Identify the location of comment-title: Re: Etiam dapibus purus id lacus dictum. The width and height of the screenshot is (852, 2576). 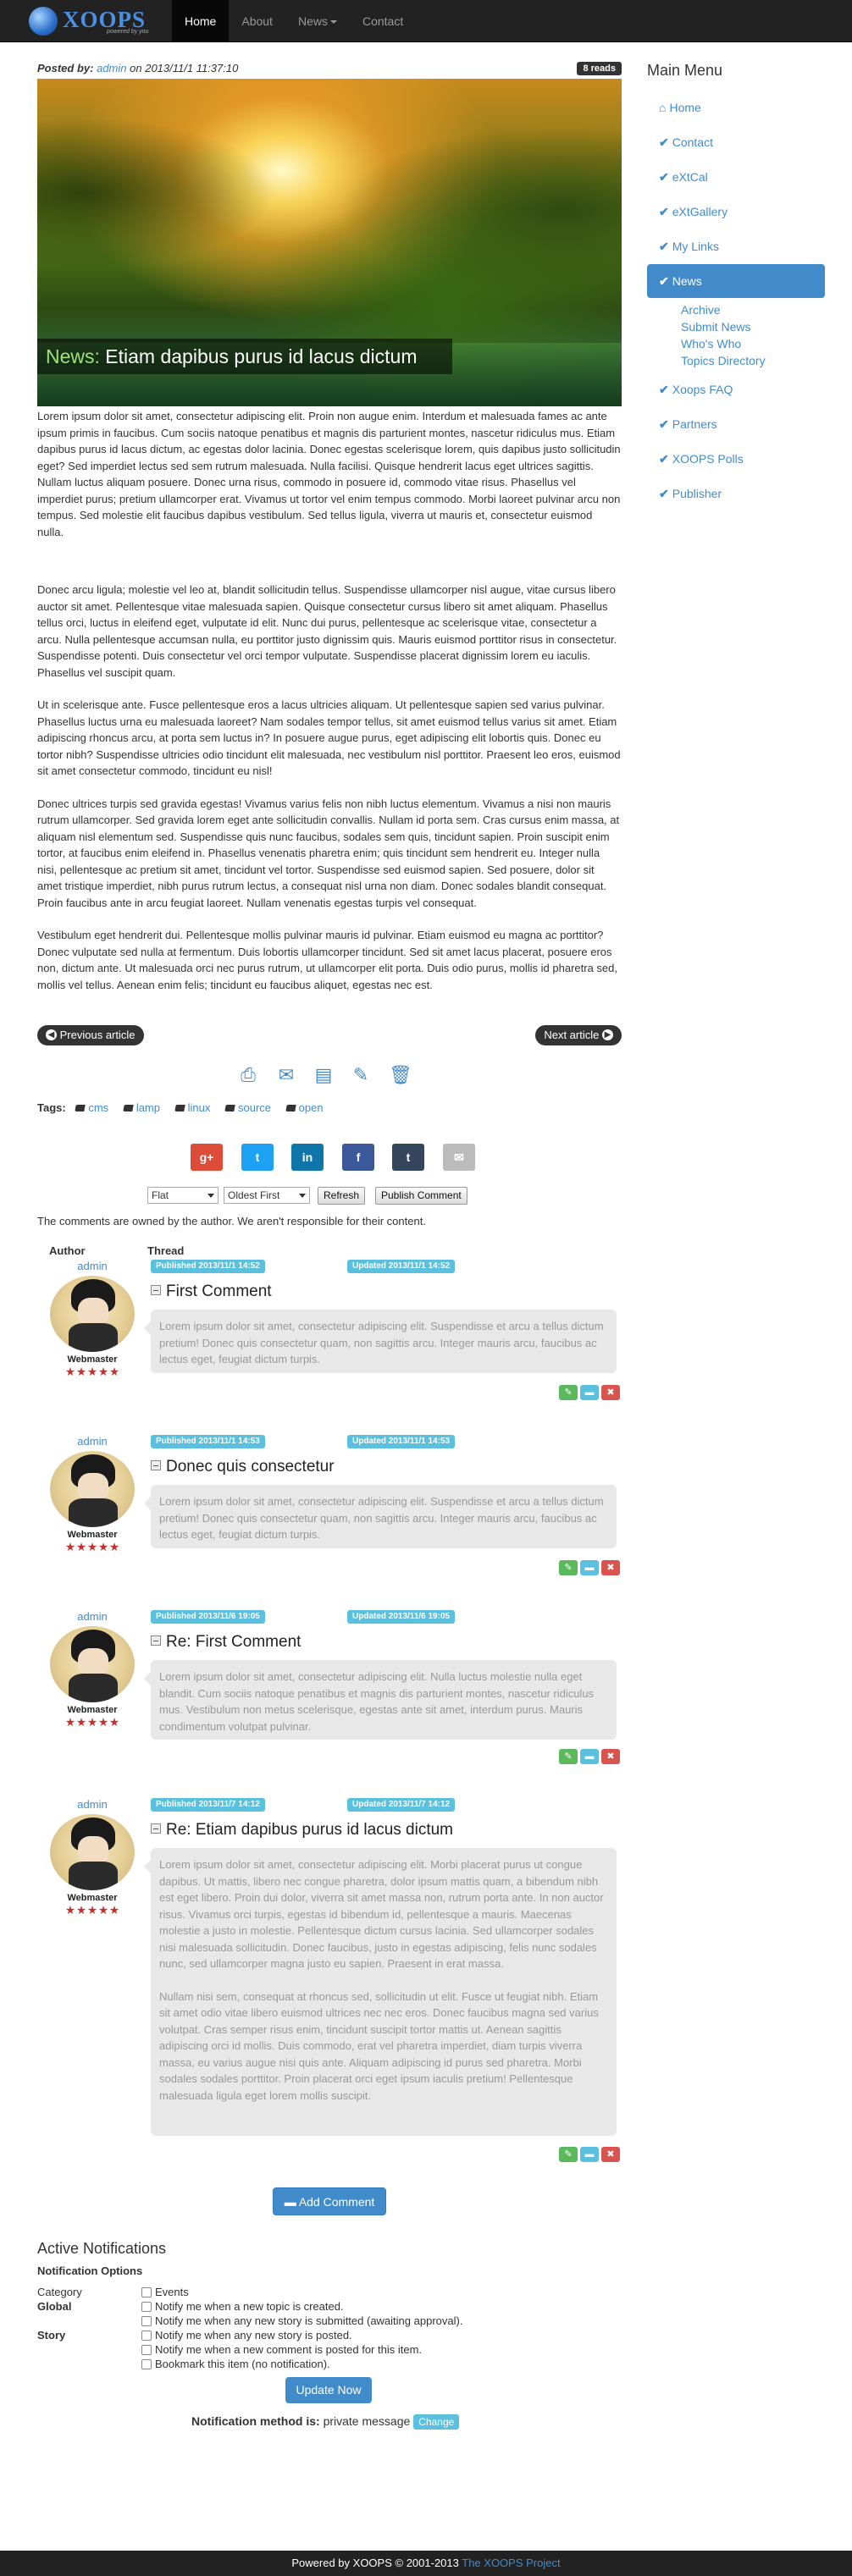
(302, 1831).